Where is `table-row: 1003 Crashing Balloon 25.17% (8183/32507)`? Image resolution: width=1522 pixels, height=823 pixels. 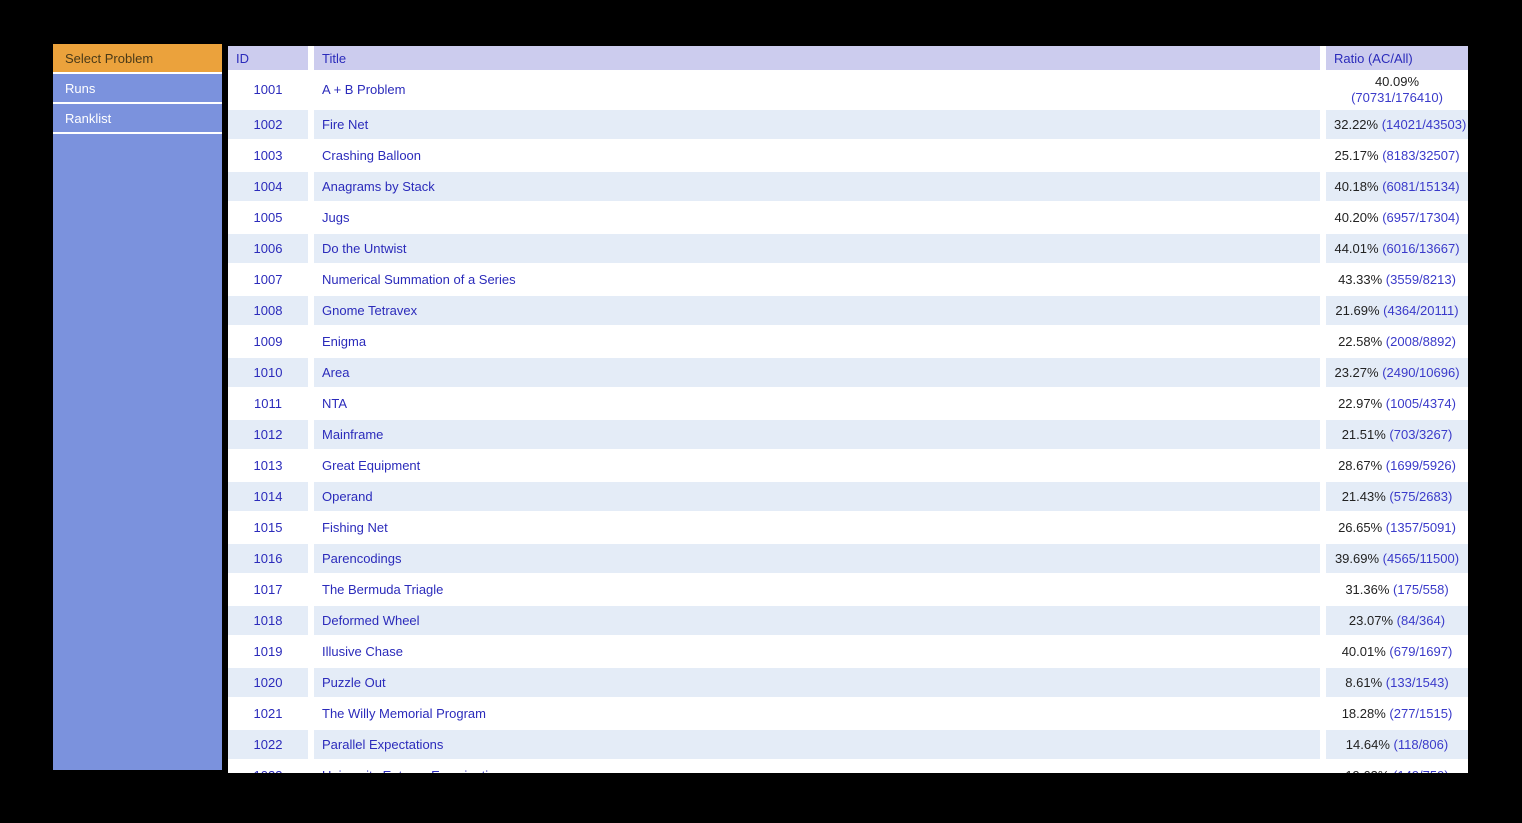
table-row: 1003 Crashing Balloon 25.17% (8183/32507) is located at coordinates (848, 156).